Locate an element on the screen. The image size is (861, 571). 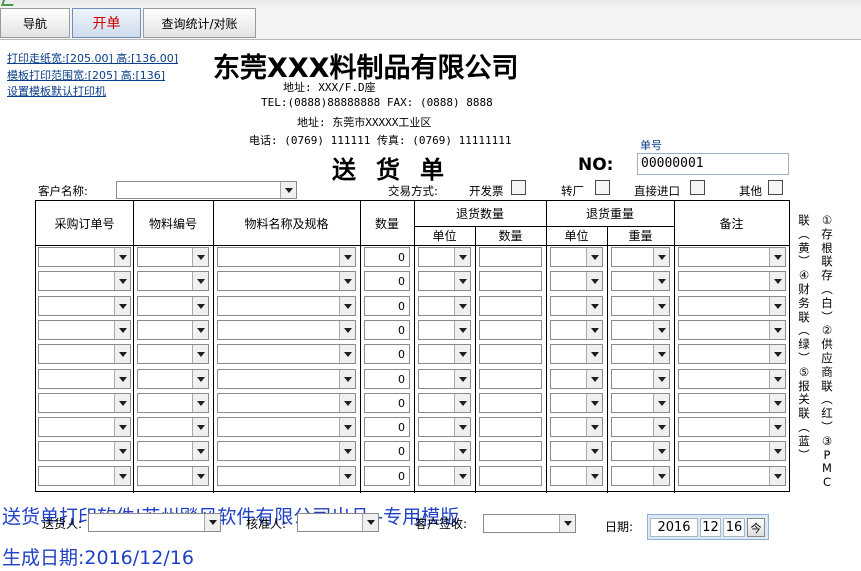
calendar-icon: 今 is located at coordinates (756, 527).